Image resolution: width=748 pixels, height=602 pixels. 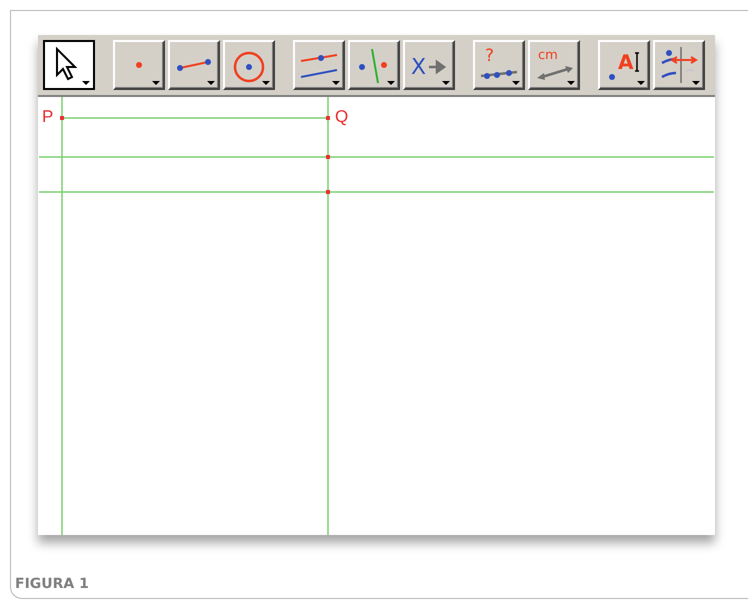 I want to click on point-label: Q, so click(x=341, y=116).